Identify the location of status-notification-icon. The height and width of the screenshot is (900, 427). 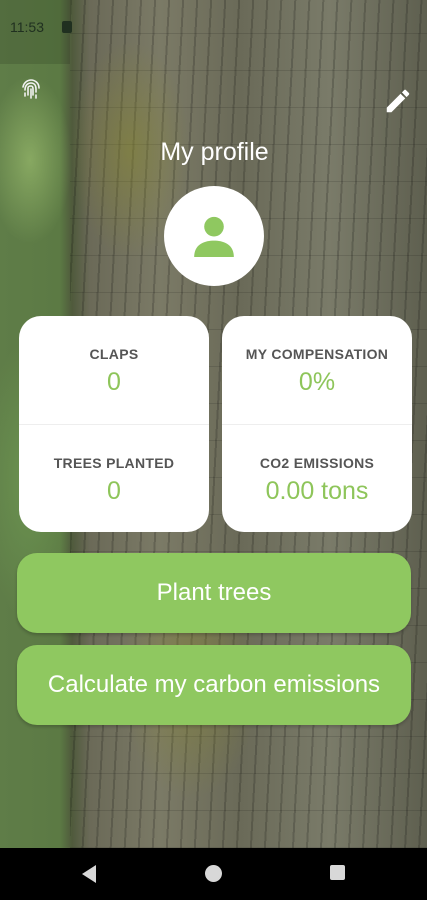
(67, 27).